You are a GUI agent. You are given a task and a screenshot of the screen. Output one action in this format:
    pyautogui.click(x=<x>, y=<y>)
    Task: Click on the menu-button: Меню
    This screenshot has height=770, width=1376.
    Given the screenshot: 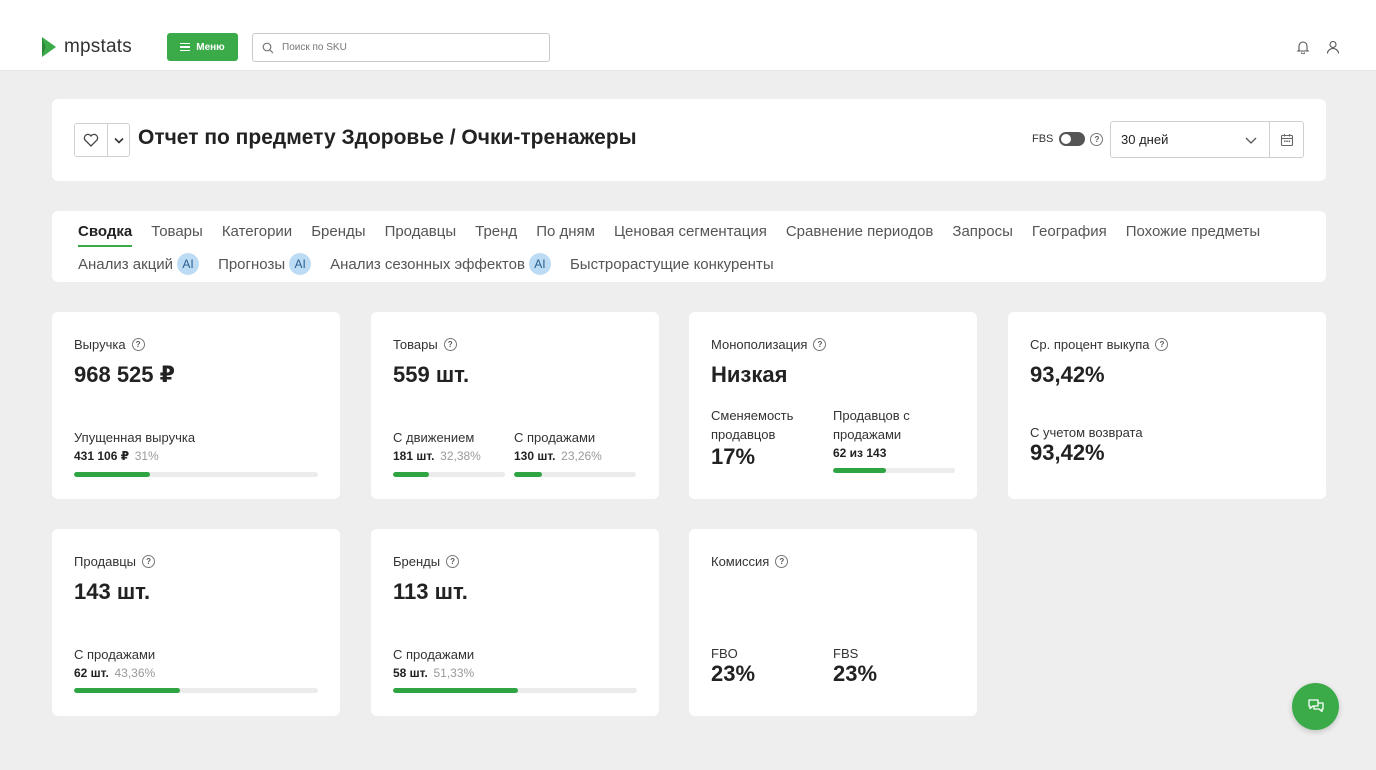 What is the action you would take?
    pyautogui.click(x=202, y=47)
    